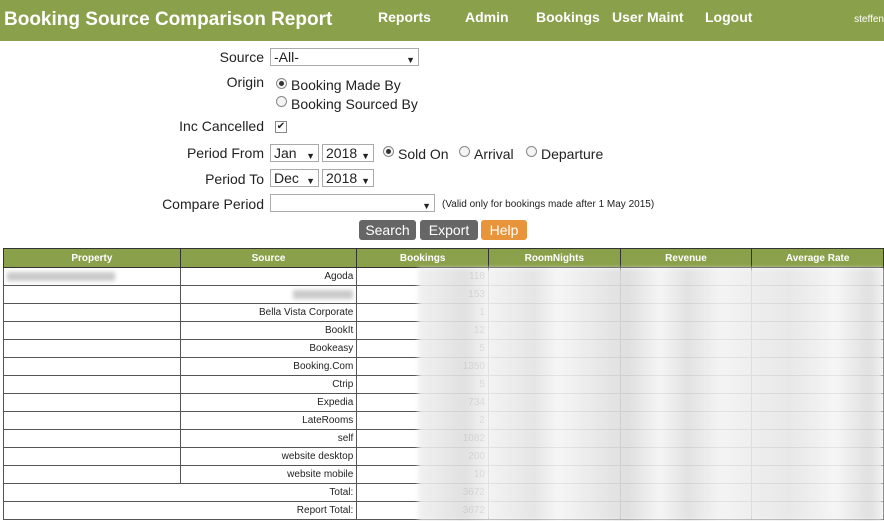 The width and height of the screenshot is (884, 521). I want to click on source-text: Agoda, so click(339, 276).